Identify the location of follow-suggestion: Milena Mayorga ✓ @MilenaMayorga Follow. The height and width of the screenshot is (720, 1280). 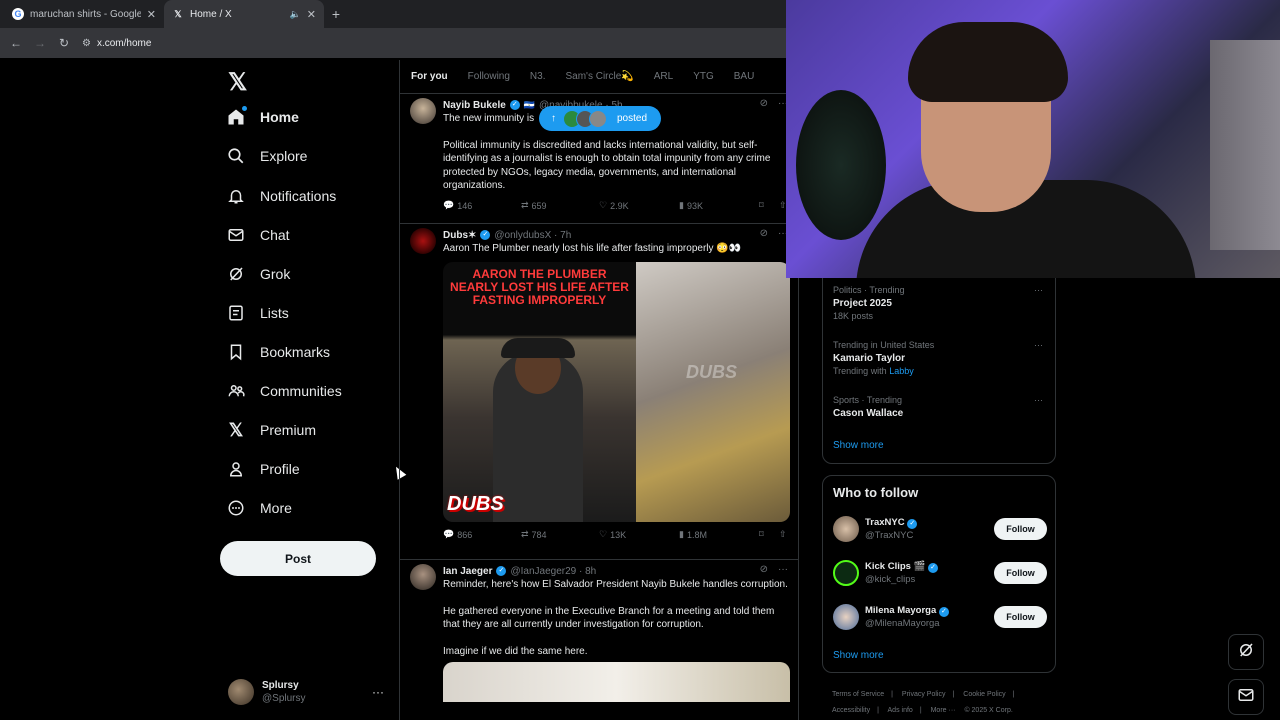
(940, 617).